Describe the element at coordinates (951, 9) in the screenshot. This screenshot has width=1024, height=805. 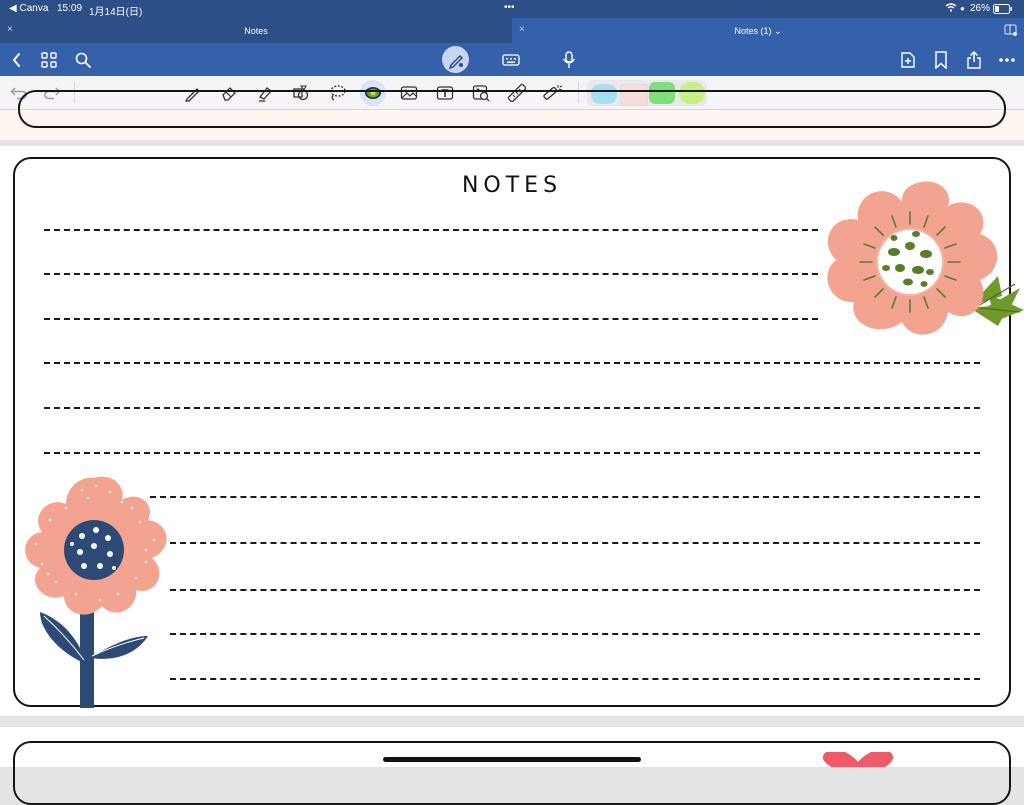
I see `wifi-icon` at that location.